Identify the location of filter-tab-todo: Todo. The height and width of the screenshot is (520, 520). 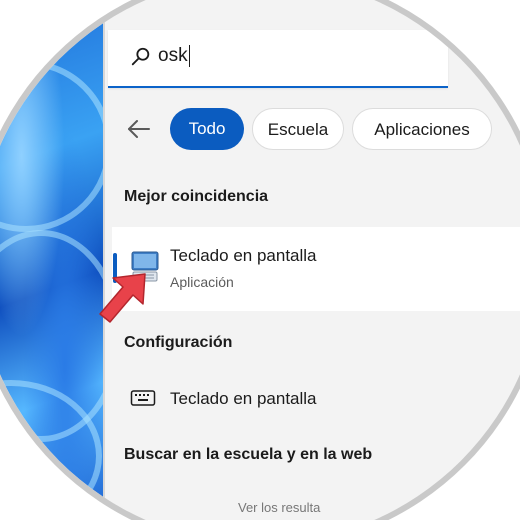
(207, 129).